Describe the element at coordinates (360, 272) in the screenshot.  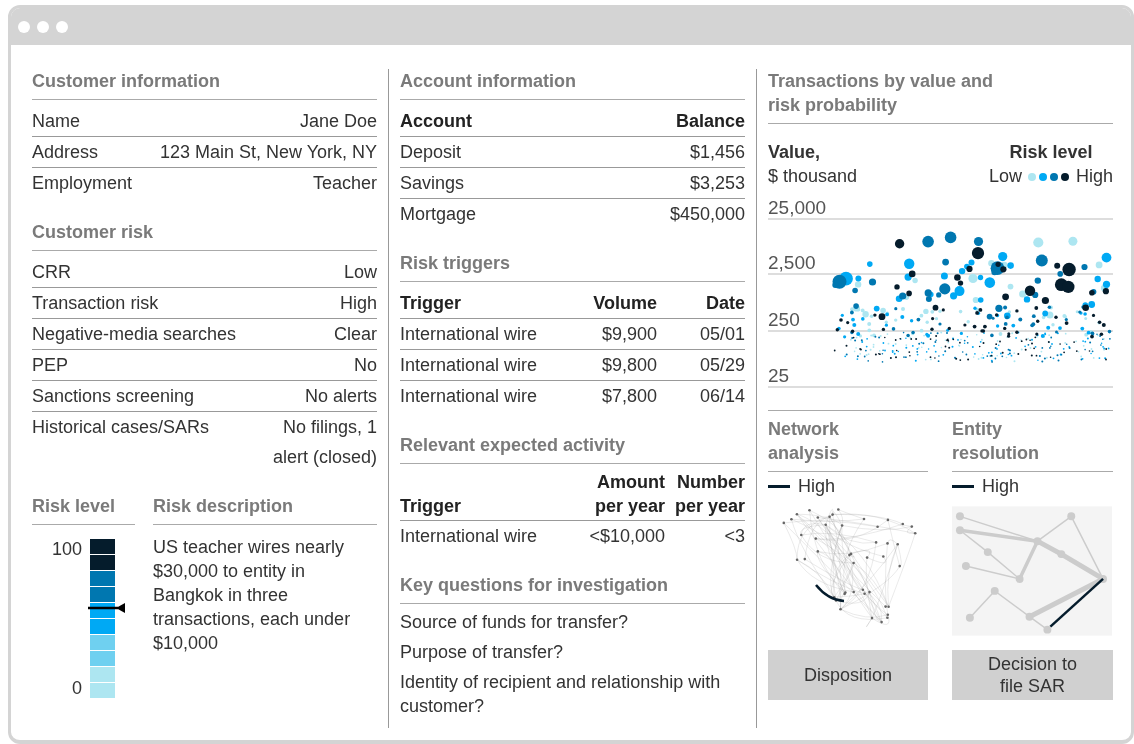
I see `field-value: Low` at that location.